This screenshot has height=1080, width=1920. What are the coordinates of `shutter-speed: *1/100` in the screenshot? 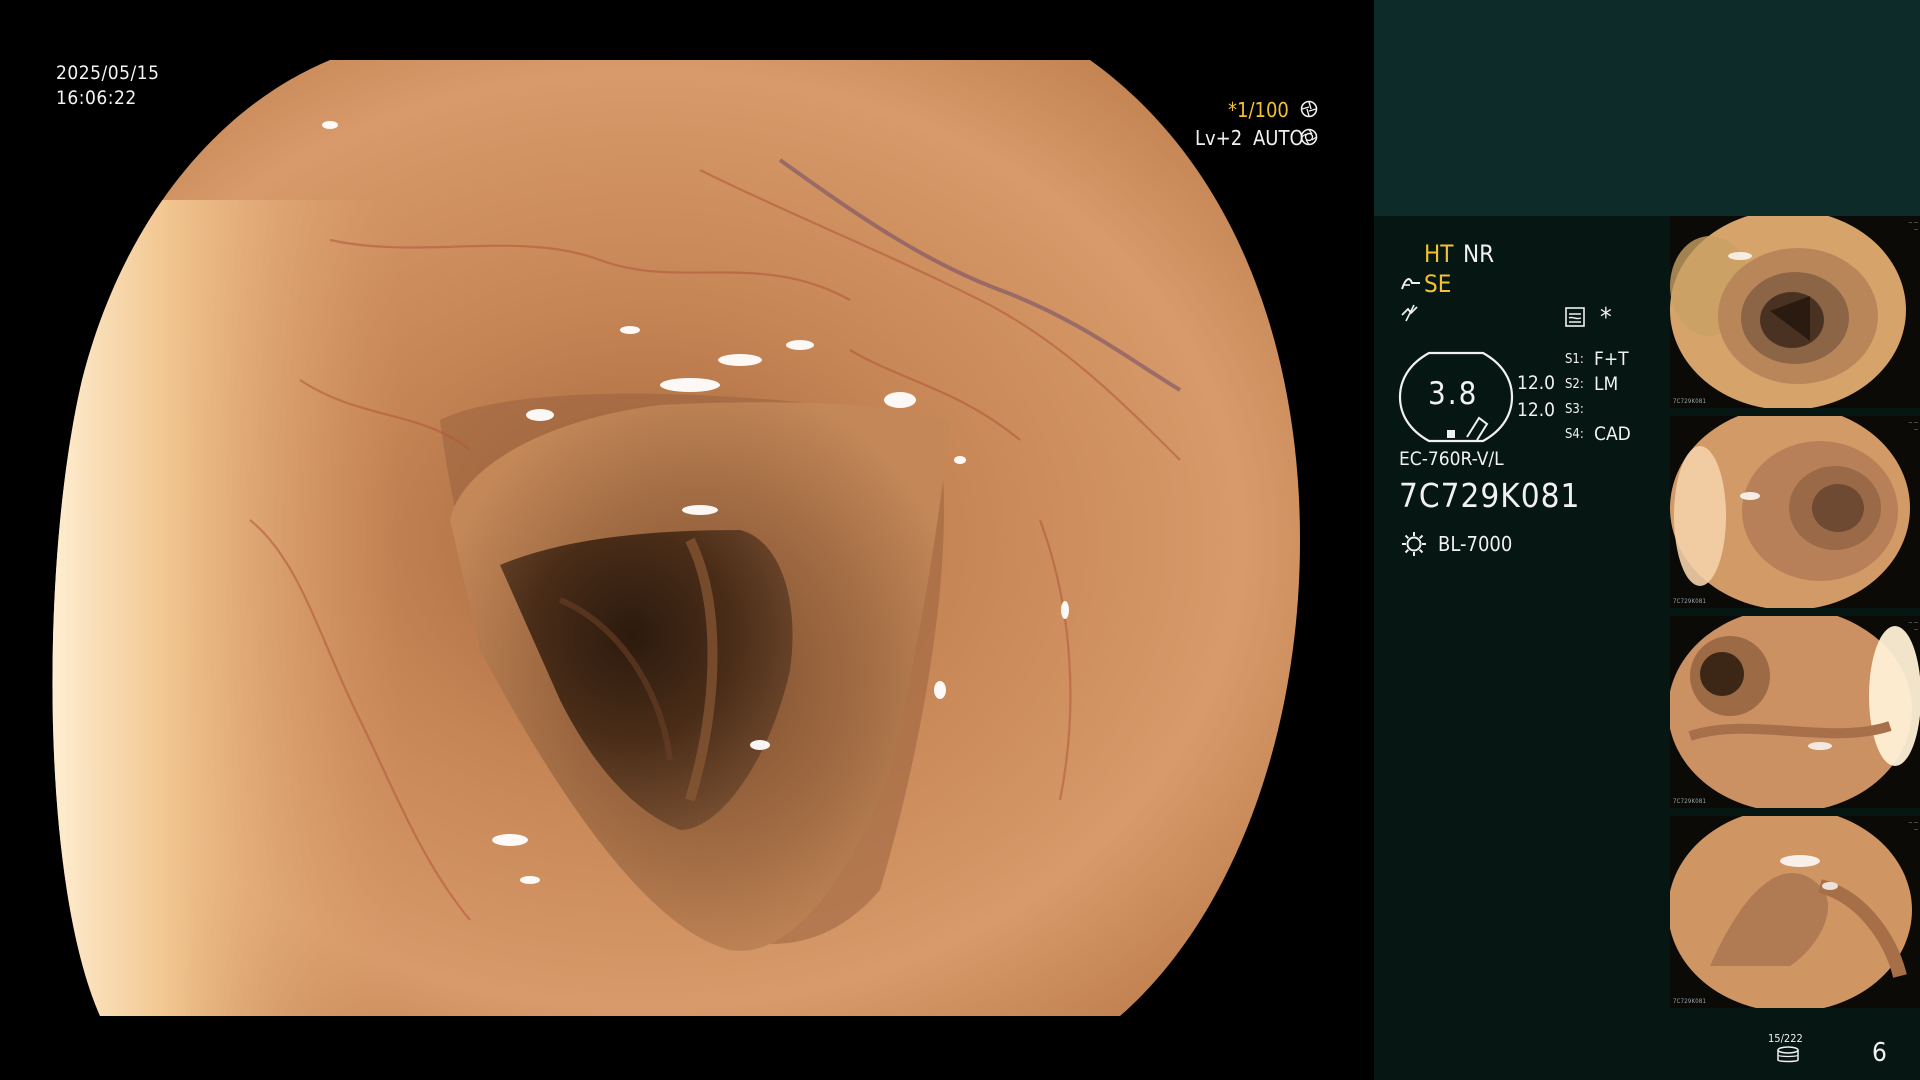 It's located at (1258, 110).